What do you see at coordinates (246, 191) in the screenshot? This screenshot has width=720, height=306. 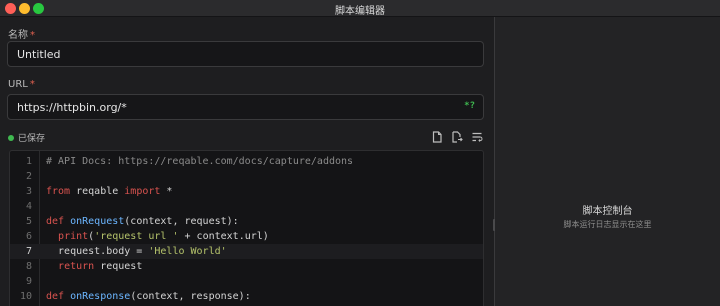 I see `code-line: 3 from reqable import *` at bounding box center [246, 191].